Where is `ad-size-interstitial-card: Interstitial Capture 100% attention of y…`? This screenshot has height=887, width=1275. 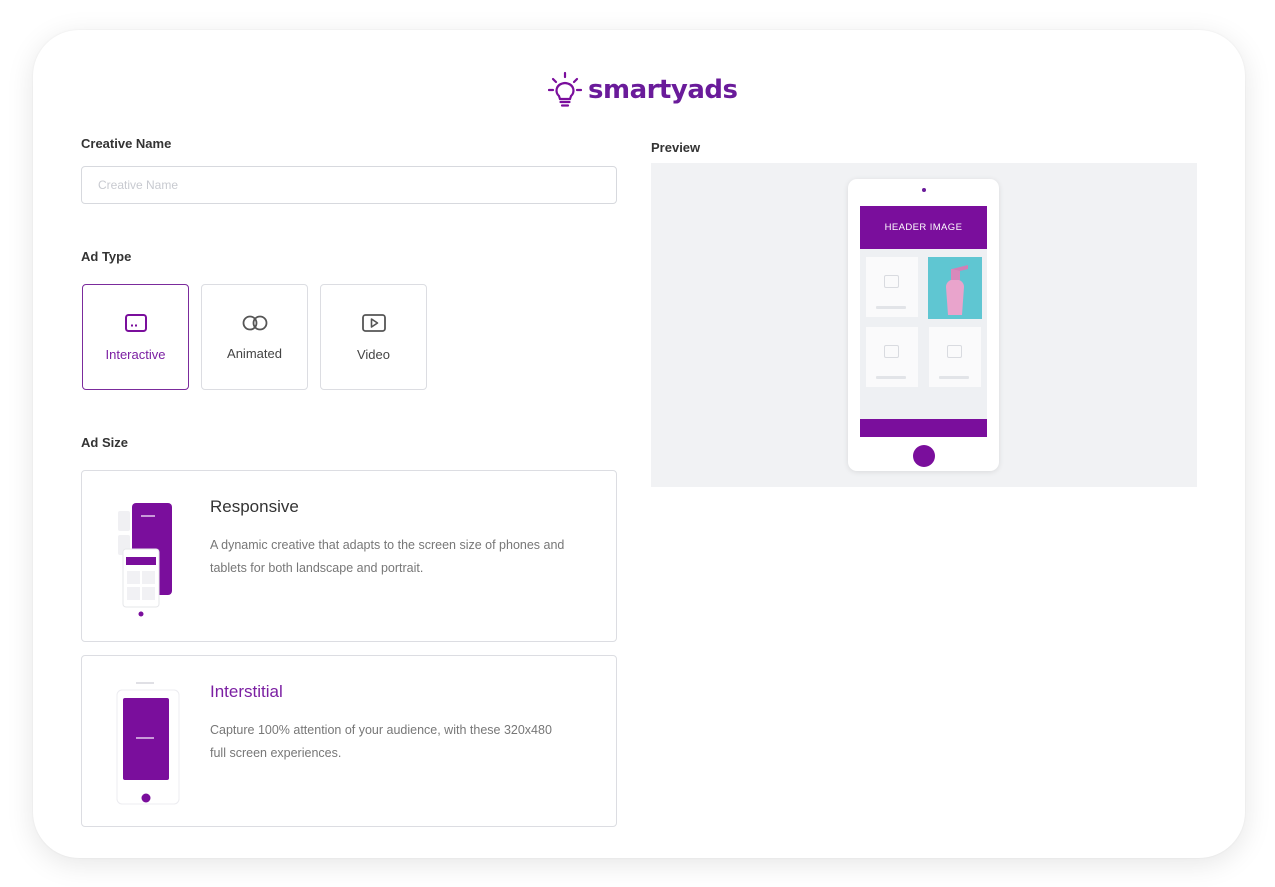
ad-size-interstitial-card: Interstitial Capture 100% attention of y… is located at coordinates (349, 741).